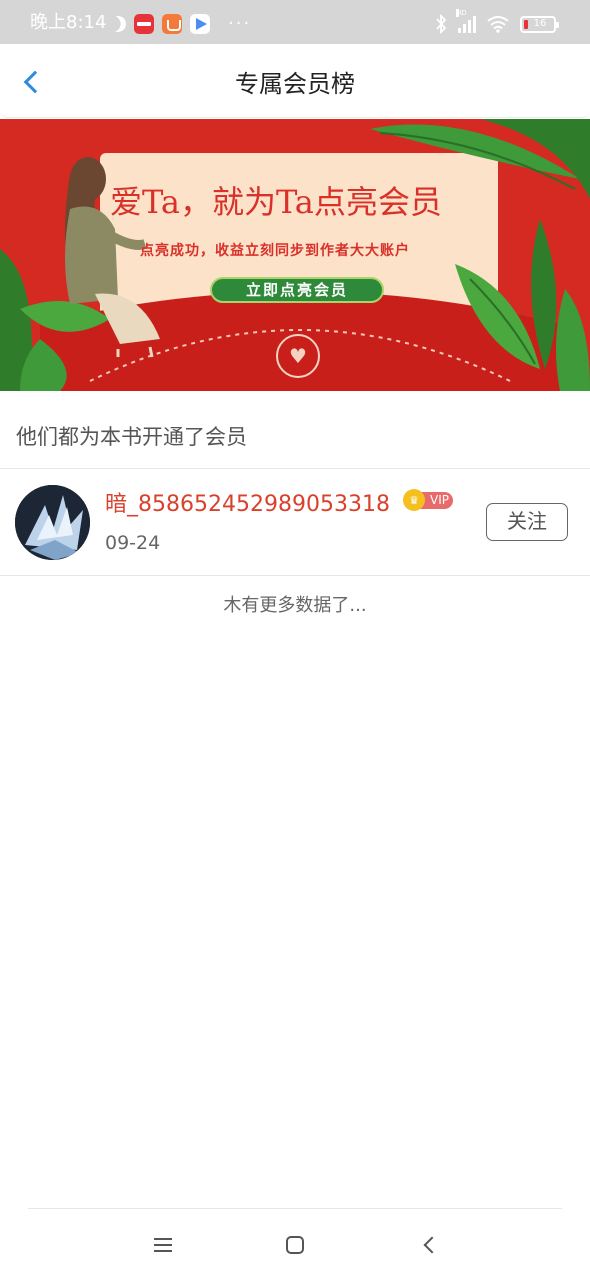 This screenshot has height=1280, width=590. What do you see at coordinates (275, 251) in the screenshot?
I see `banner-subtitle: 点亮成功，收益立刻同步到作者大大账户` at bounding box center [275, 251].